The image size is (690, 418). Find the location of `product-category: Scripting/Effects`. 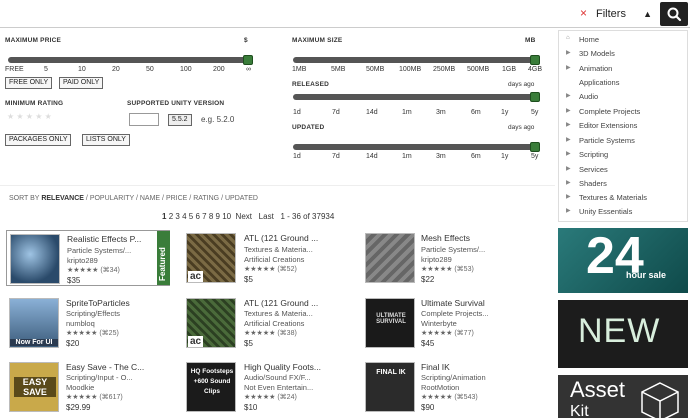

product-category: Scripting/Effects is located at coordinates (93, 313).